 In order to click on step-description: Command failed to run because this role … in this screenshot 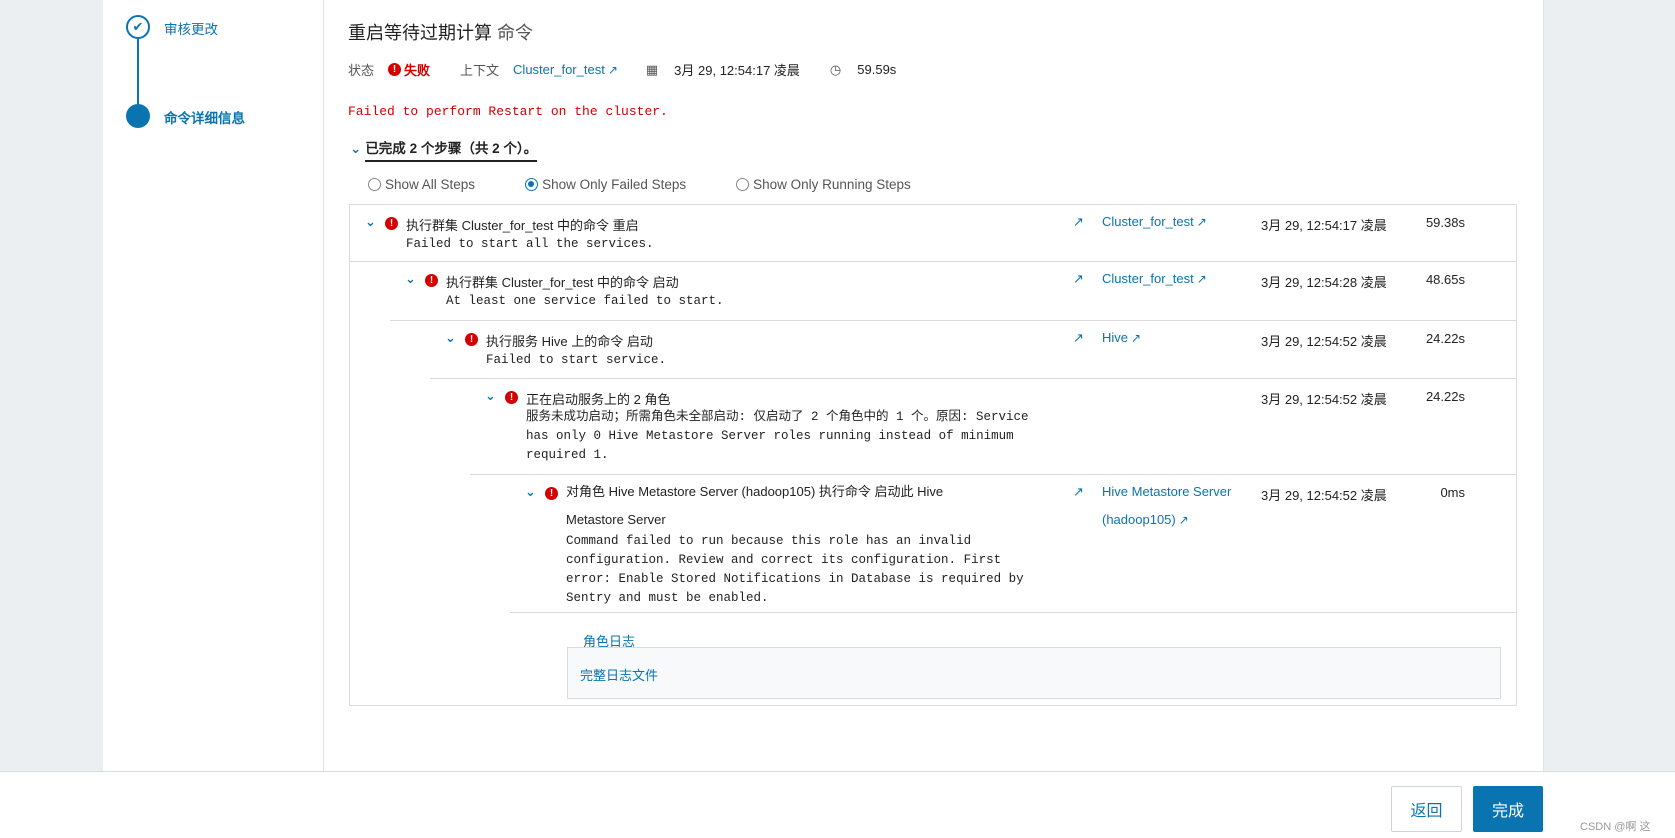, I will do `click(795, 569)`.